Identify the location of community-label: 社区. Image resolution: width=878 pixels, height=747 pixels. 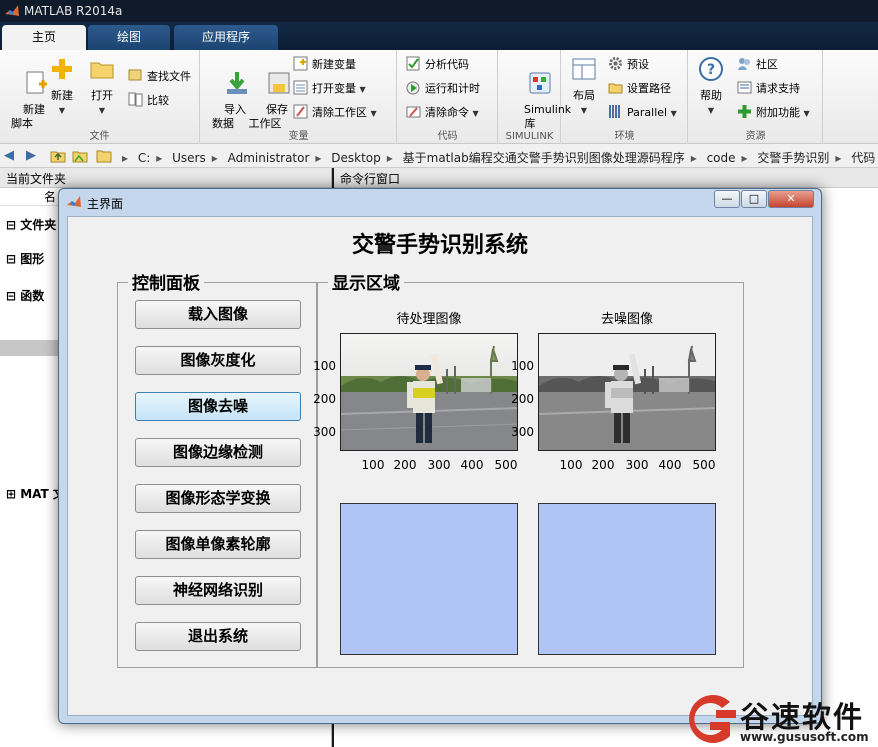
(767, 64).